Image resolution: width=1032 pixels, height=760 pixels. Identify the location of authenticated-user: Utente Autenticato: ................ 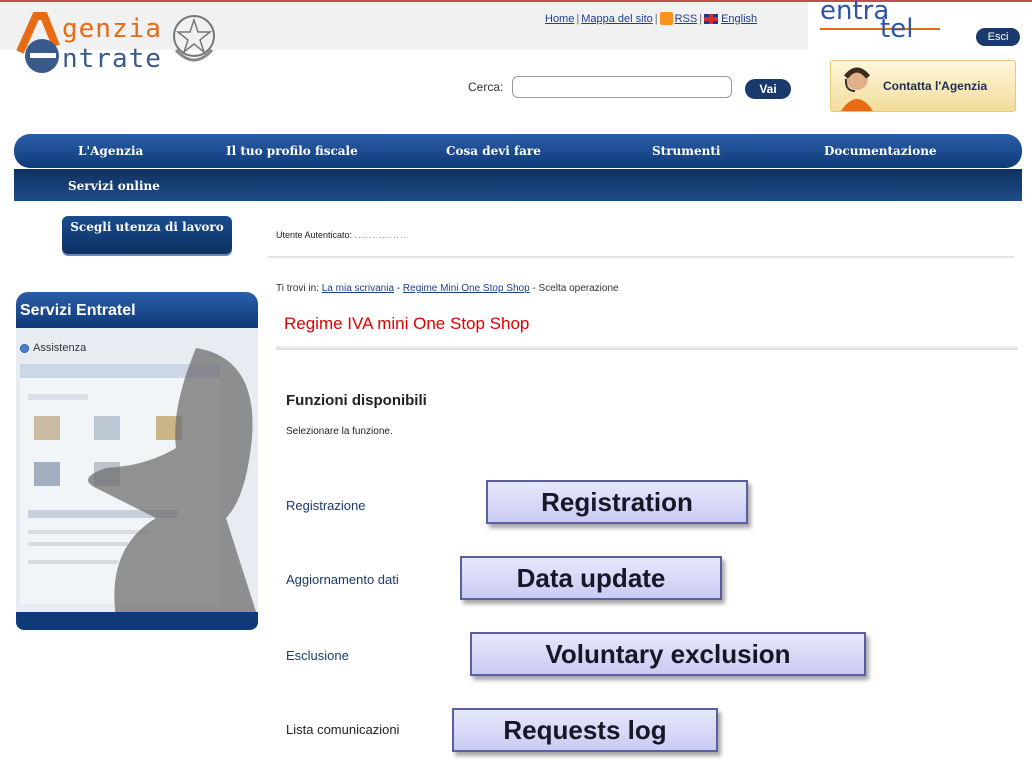
(341, 235).